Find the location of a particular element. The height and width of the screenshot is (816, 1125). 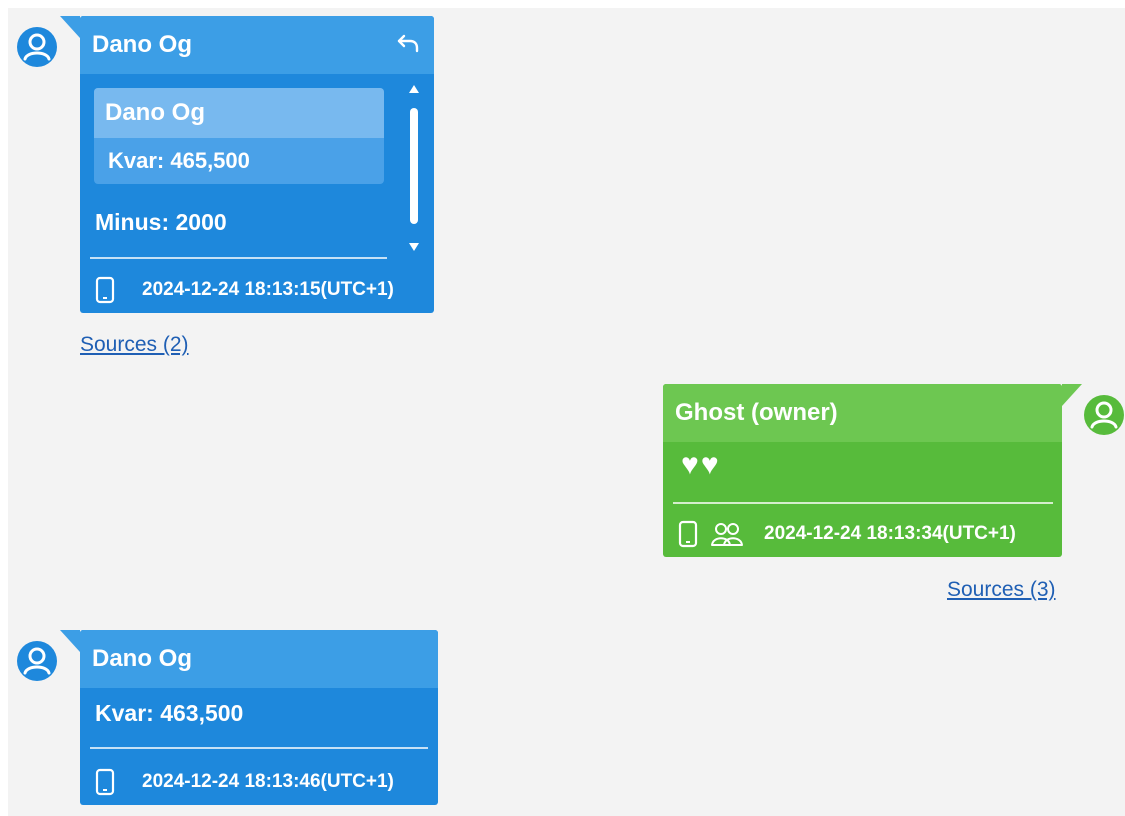

reply-icon is located at coordinates (408, 44).